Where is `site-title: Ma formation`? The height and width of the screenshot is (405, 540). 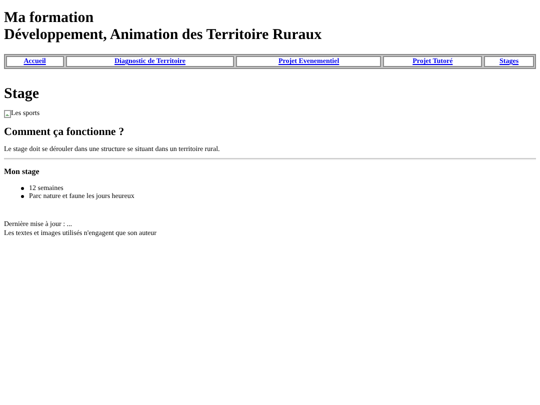 site-title: Ma formation is located at coordinates (49, 18).